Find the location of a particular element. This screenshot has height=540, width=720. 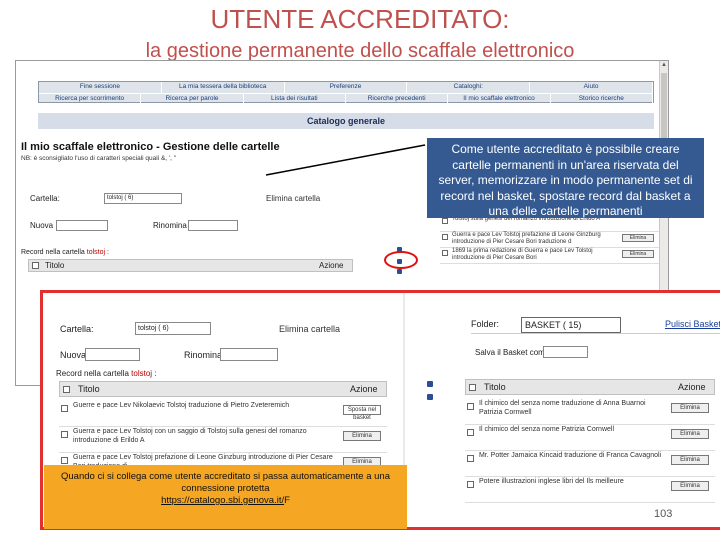

basket-folder-header: Folder: BASKET ( 15) Pulisci Basket is located at coordinates (595, 325).